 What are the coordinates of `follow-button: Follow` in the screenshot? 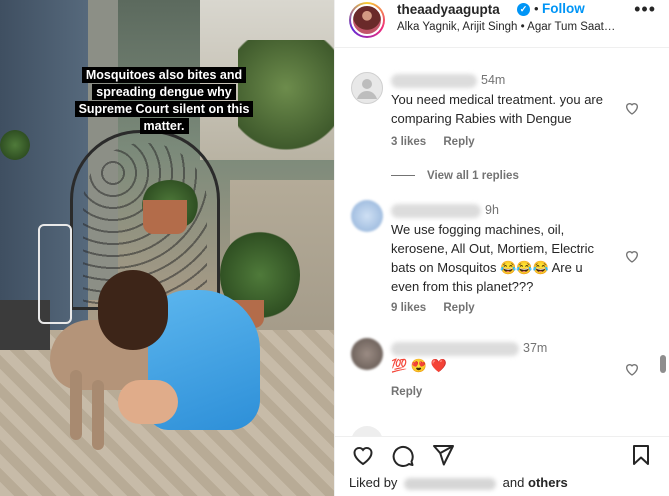 It's located at (563, 8).